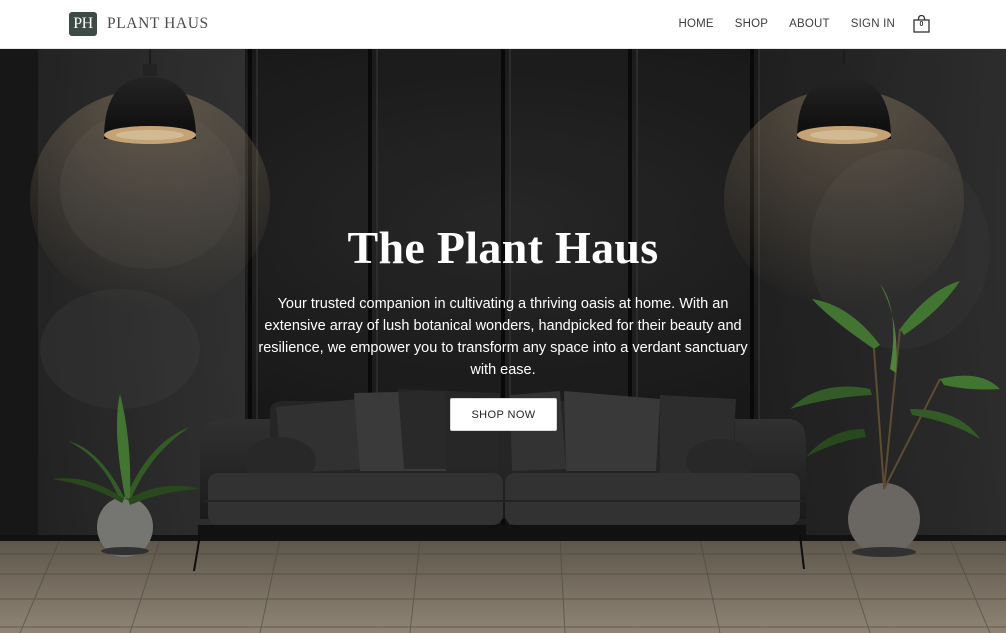  I want to click on main-nav: HOME SHOP ABOUT SIGN IN 0, so click(804, 24).